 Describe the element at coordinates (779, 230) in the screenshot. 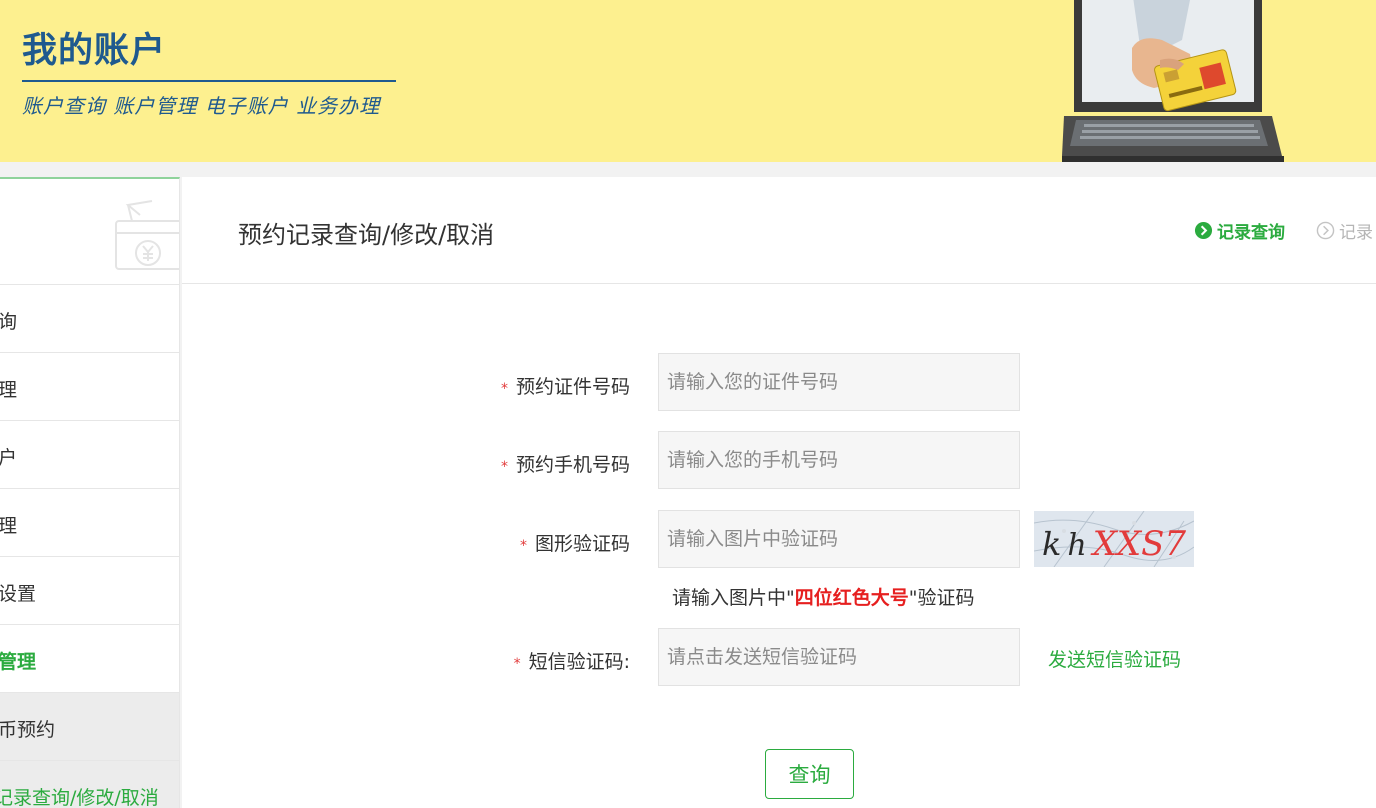

I see `main-header: 预约记录查询/修改/取消 记录查询 记录` at that location.